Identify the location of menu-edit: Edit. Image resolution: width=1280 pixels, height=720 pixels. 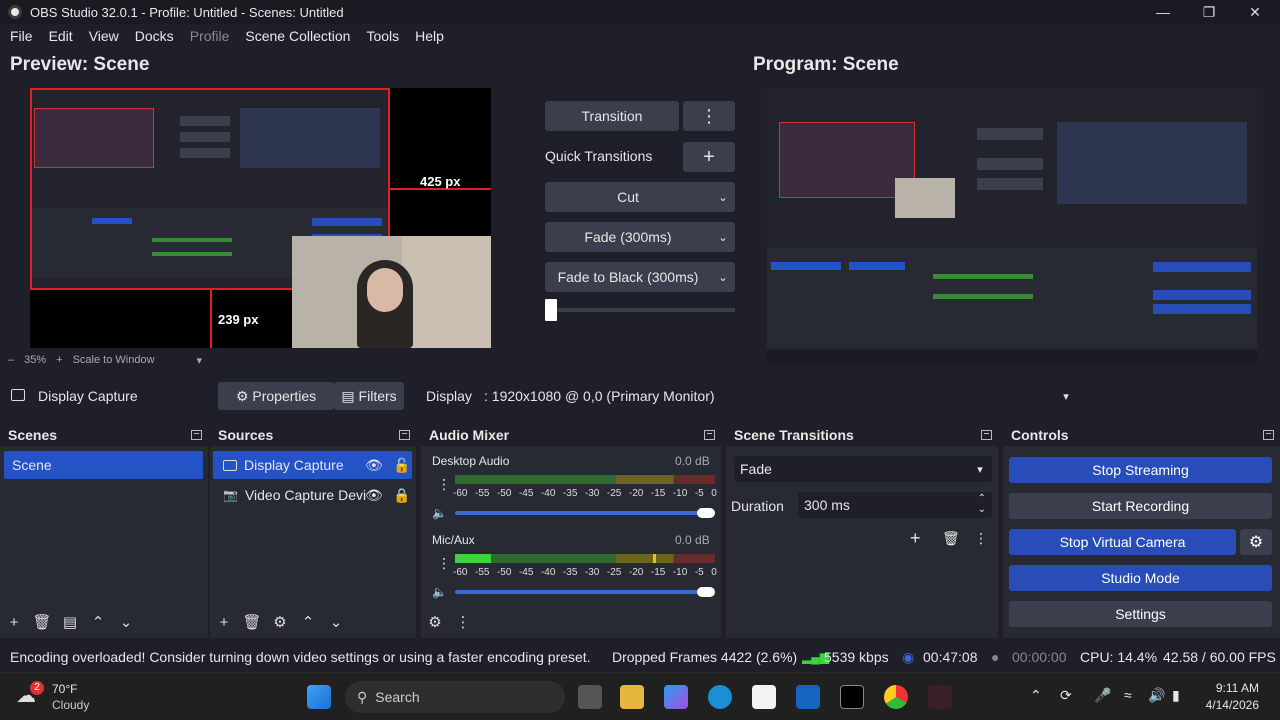
(61, 36).